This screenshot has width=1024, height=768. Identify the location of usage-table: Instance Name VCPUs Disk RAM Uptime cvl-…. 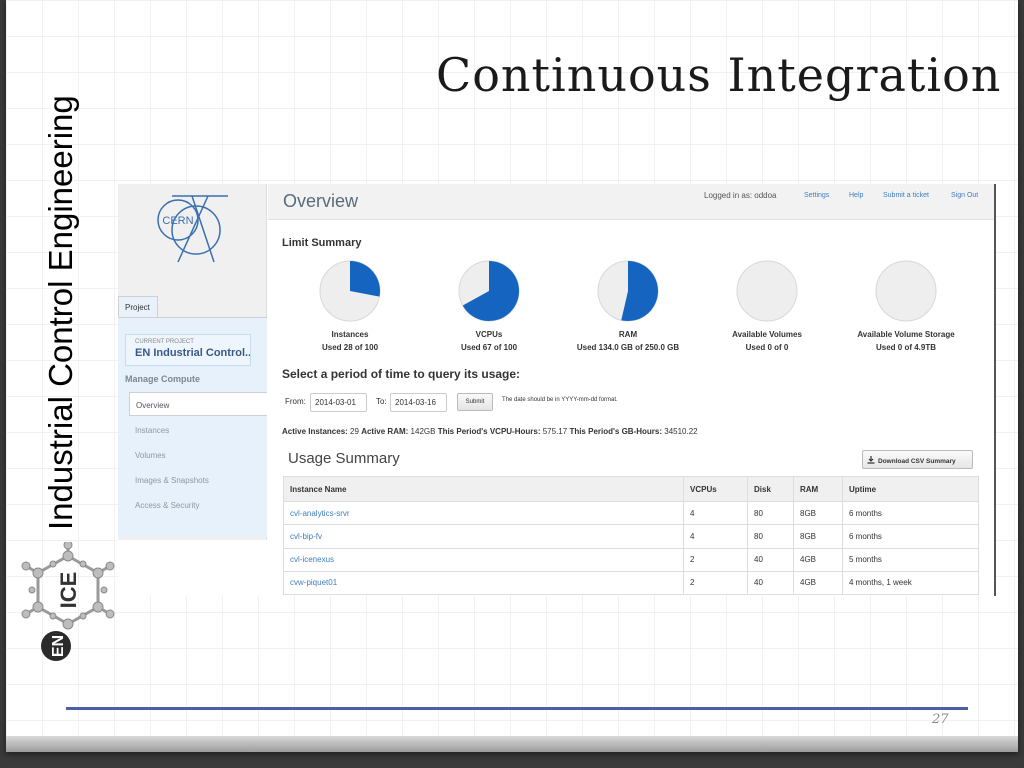
(631, 536).